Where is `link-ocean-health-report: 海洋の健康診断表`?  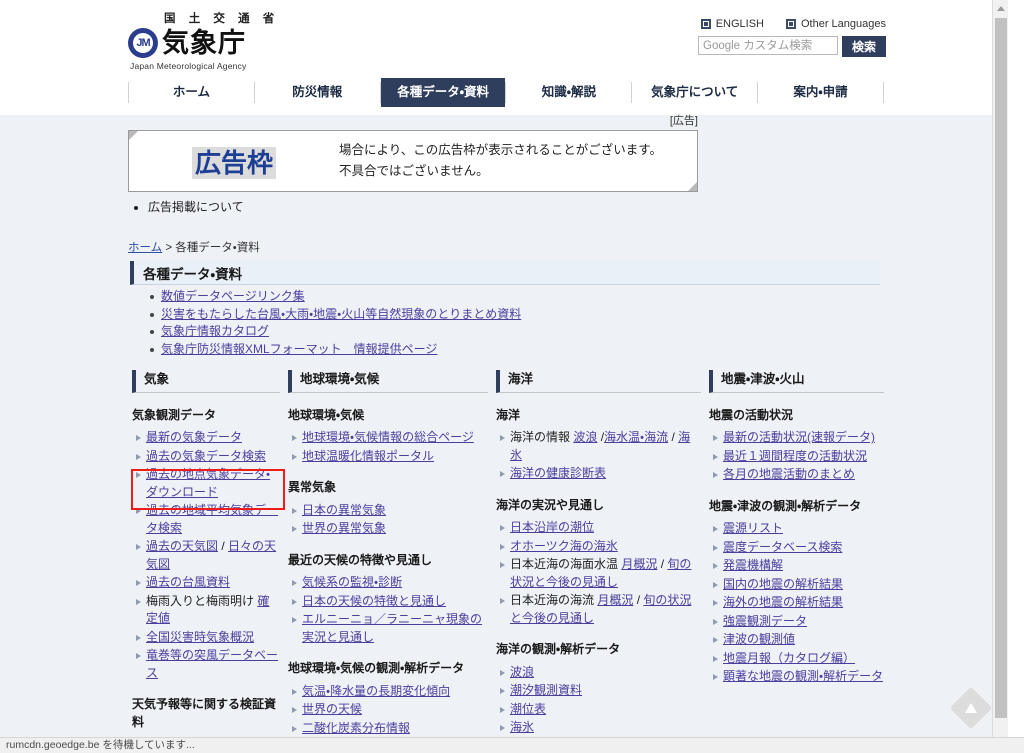 link-ocean-health-report: 海洋の健康診断表 is located at coordinates (558, 473).